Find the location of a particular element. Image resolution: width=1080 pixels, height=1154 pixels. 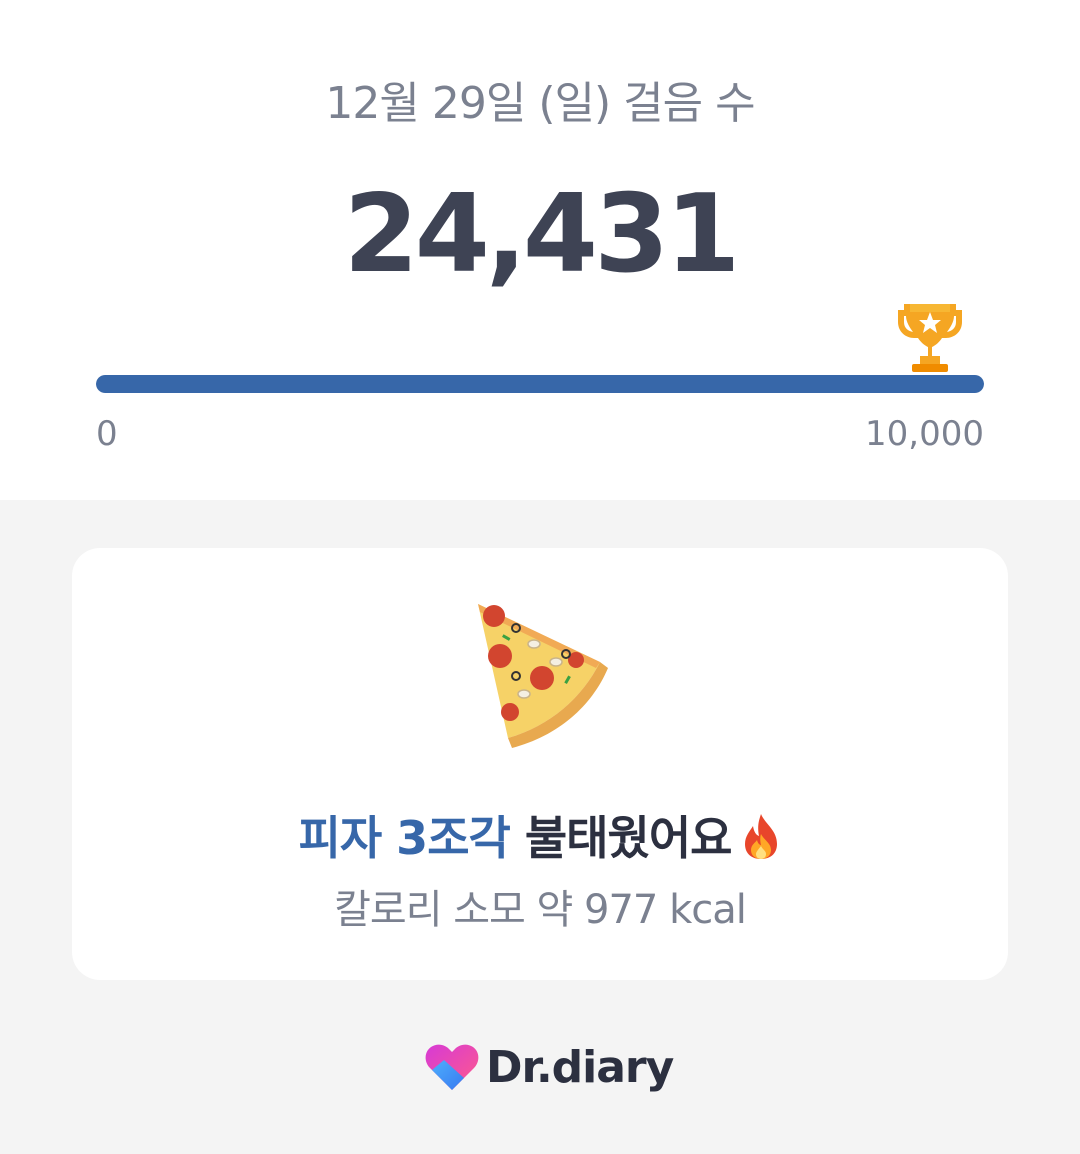

step-progress-bar is located at coordinates (540, 384).